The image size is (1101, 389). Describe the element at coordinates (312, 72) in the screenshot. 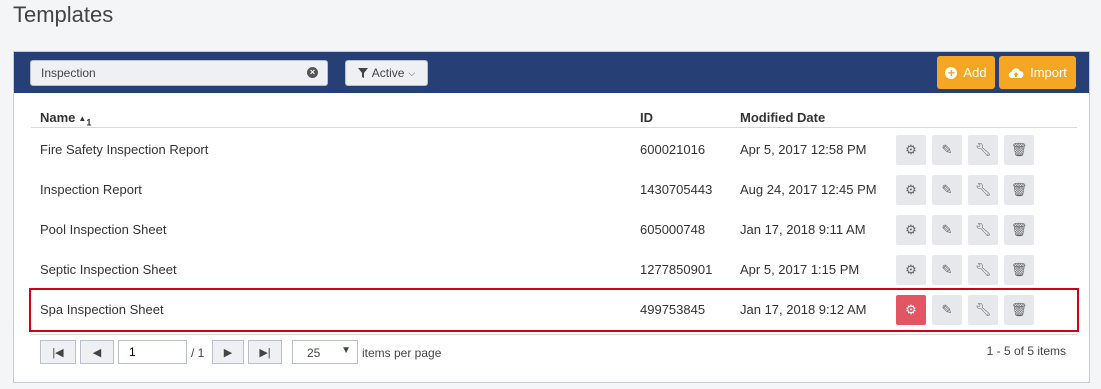

I see `clear-search-icon: ×` at that location.